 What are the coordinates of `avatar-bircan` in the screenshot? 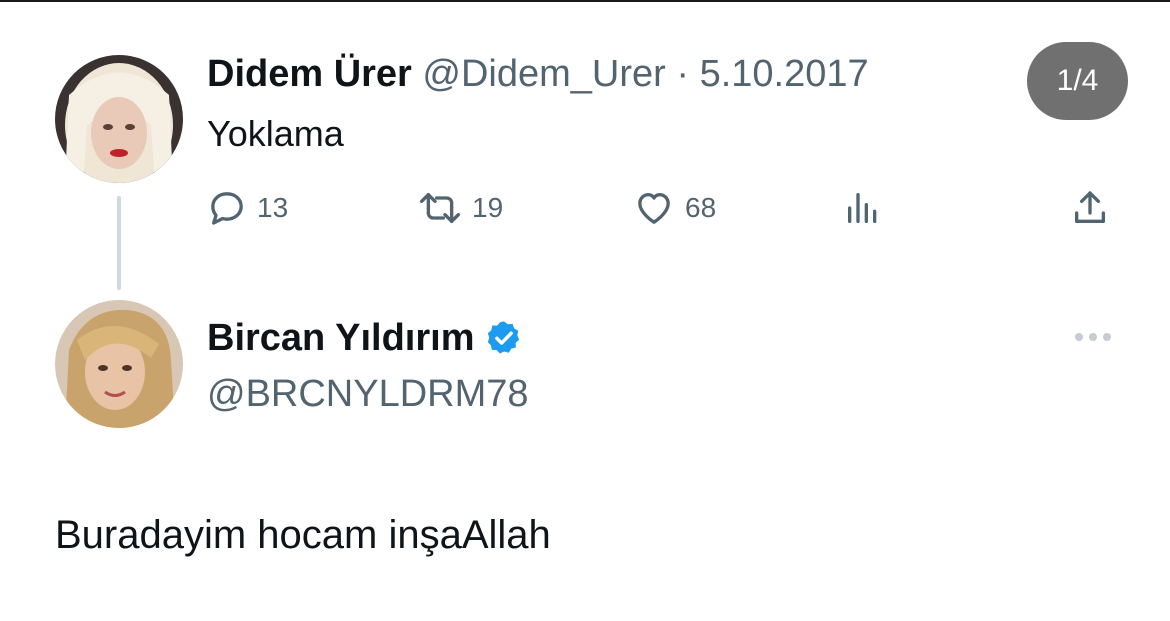 It's located at (119, 364).